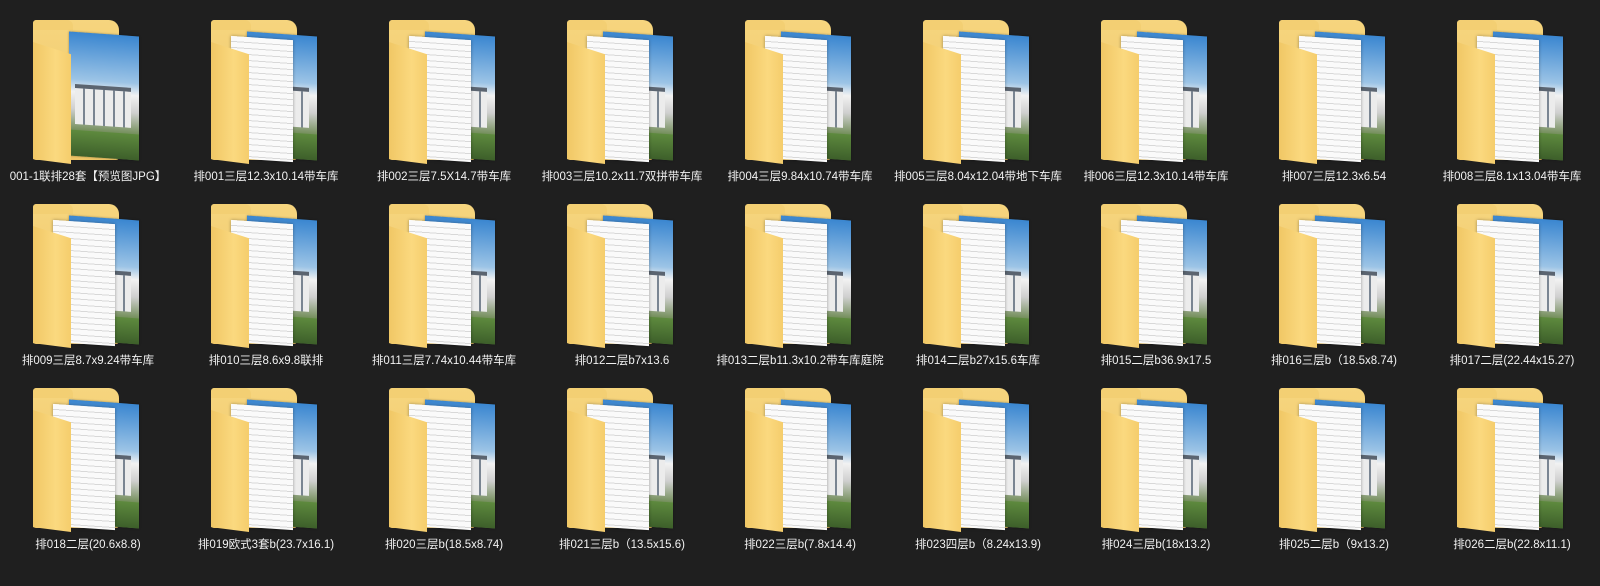 Image resolution: width=1600 pixels, height=586 pixels. I want to click on folder-item: 排016三层b（18.5x8.74), so click(1334, 292).